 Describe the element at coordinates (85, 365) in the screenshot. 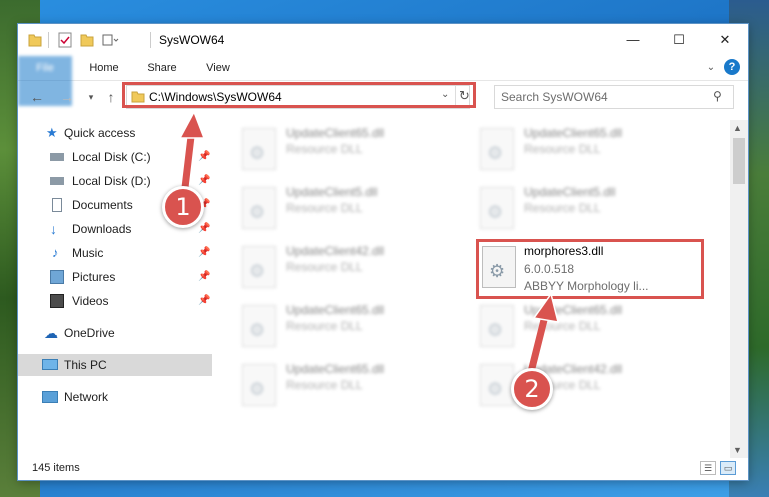

I see `nav-label: This PC` at that location.